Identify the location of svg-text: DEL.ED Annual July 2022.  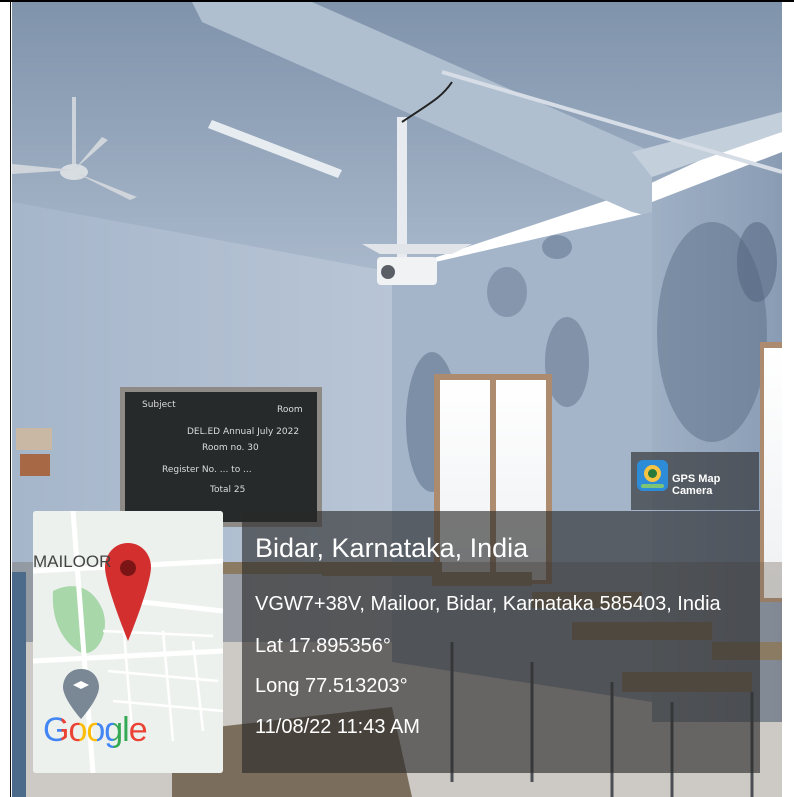
(243, 432).